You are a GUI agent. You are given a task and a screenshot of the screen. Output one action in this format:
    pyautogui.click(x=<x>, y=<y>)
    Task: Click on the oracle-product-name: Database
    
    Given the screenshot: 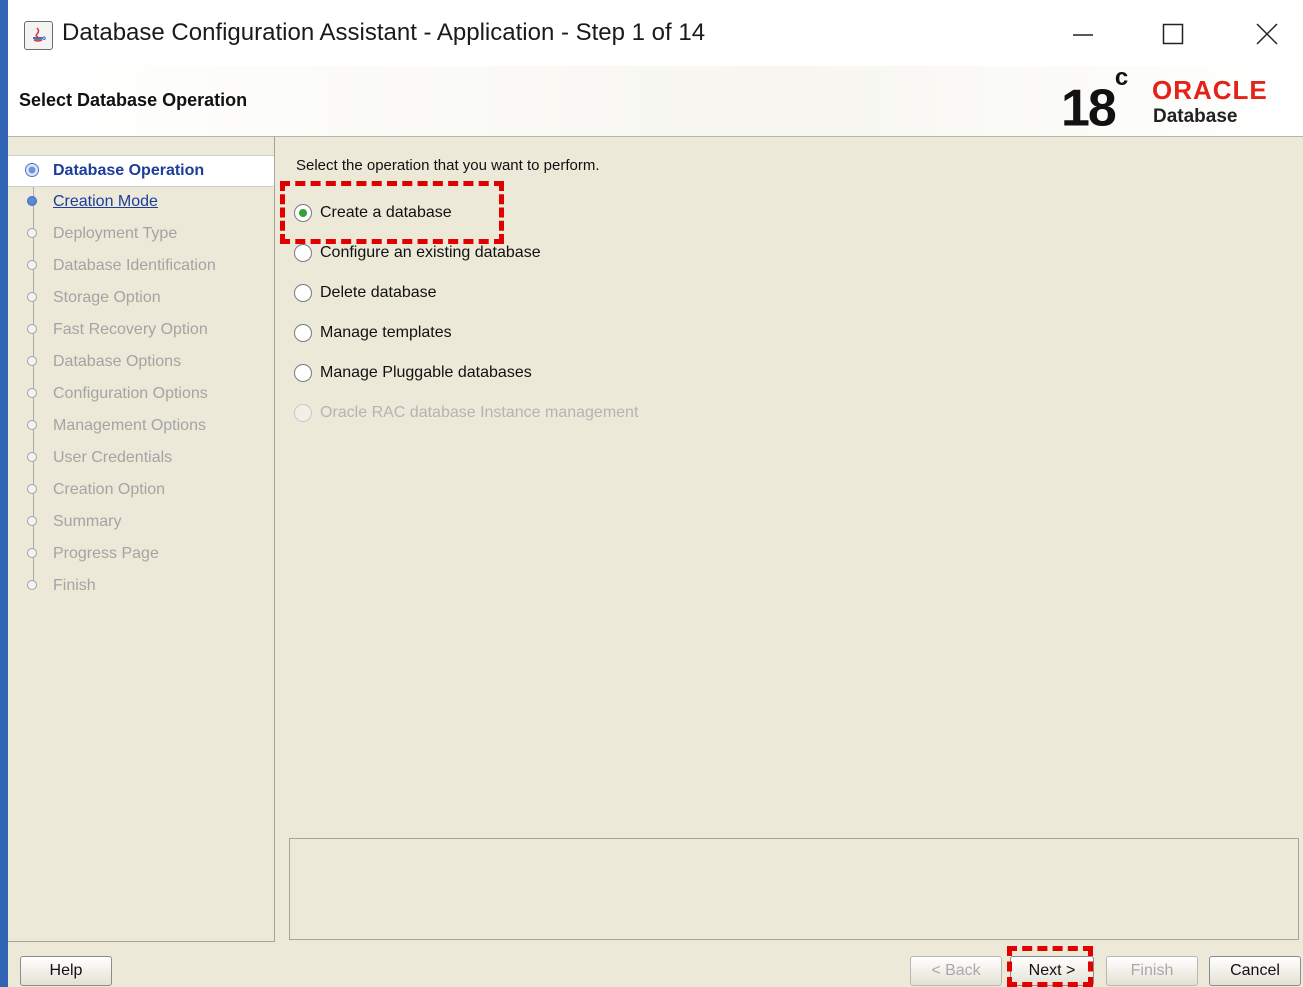 What is the action you would take?
    pyautogui.click(x=1195, y=116)
    